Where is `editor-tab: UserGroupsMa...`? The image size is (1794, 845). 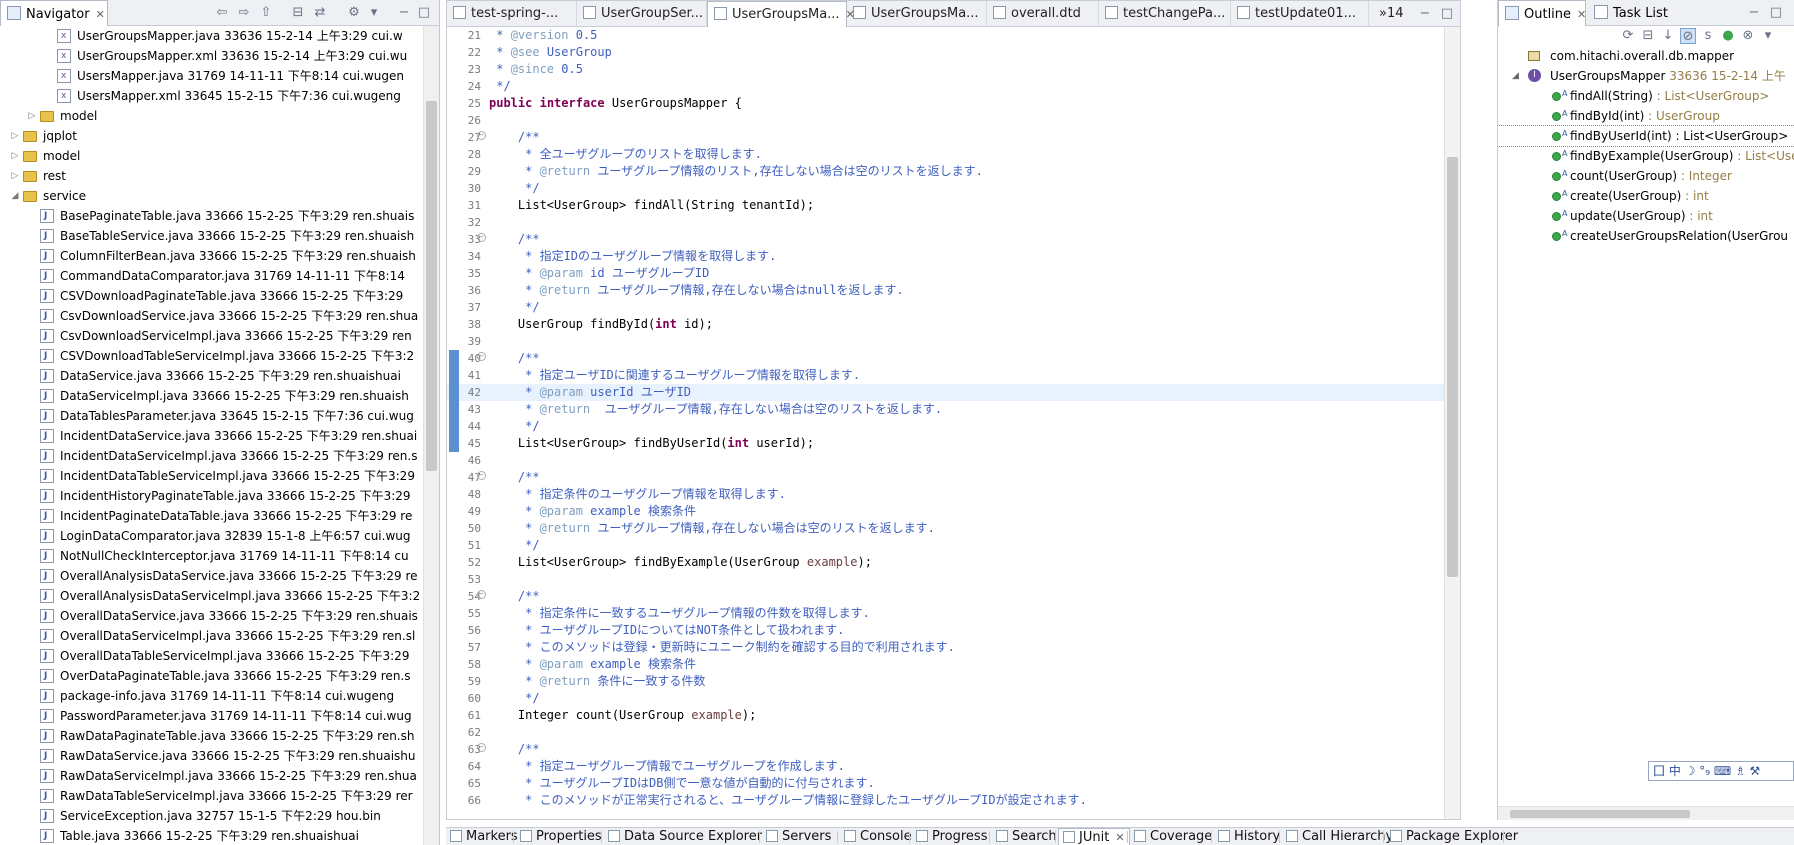
editor-tab: UserGroupsMa... is located at coordinates (917, 14).